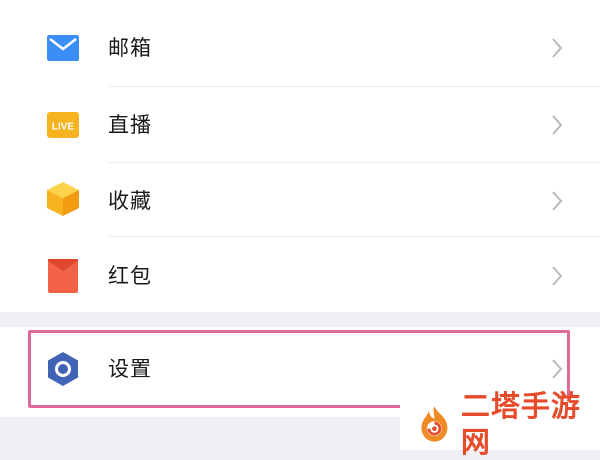 The height and width of the screenshot is (460, 600). Describe the element at coordinates (520, 424) in the screenshot. I see `watermark-text: 二塔手游网` at that location.